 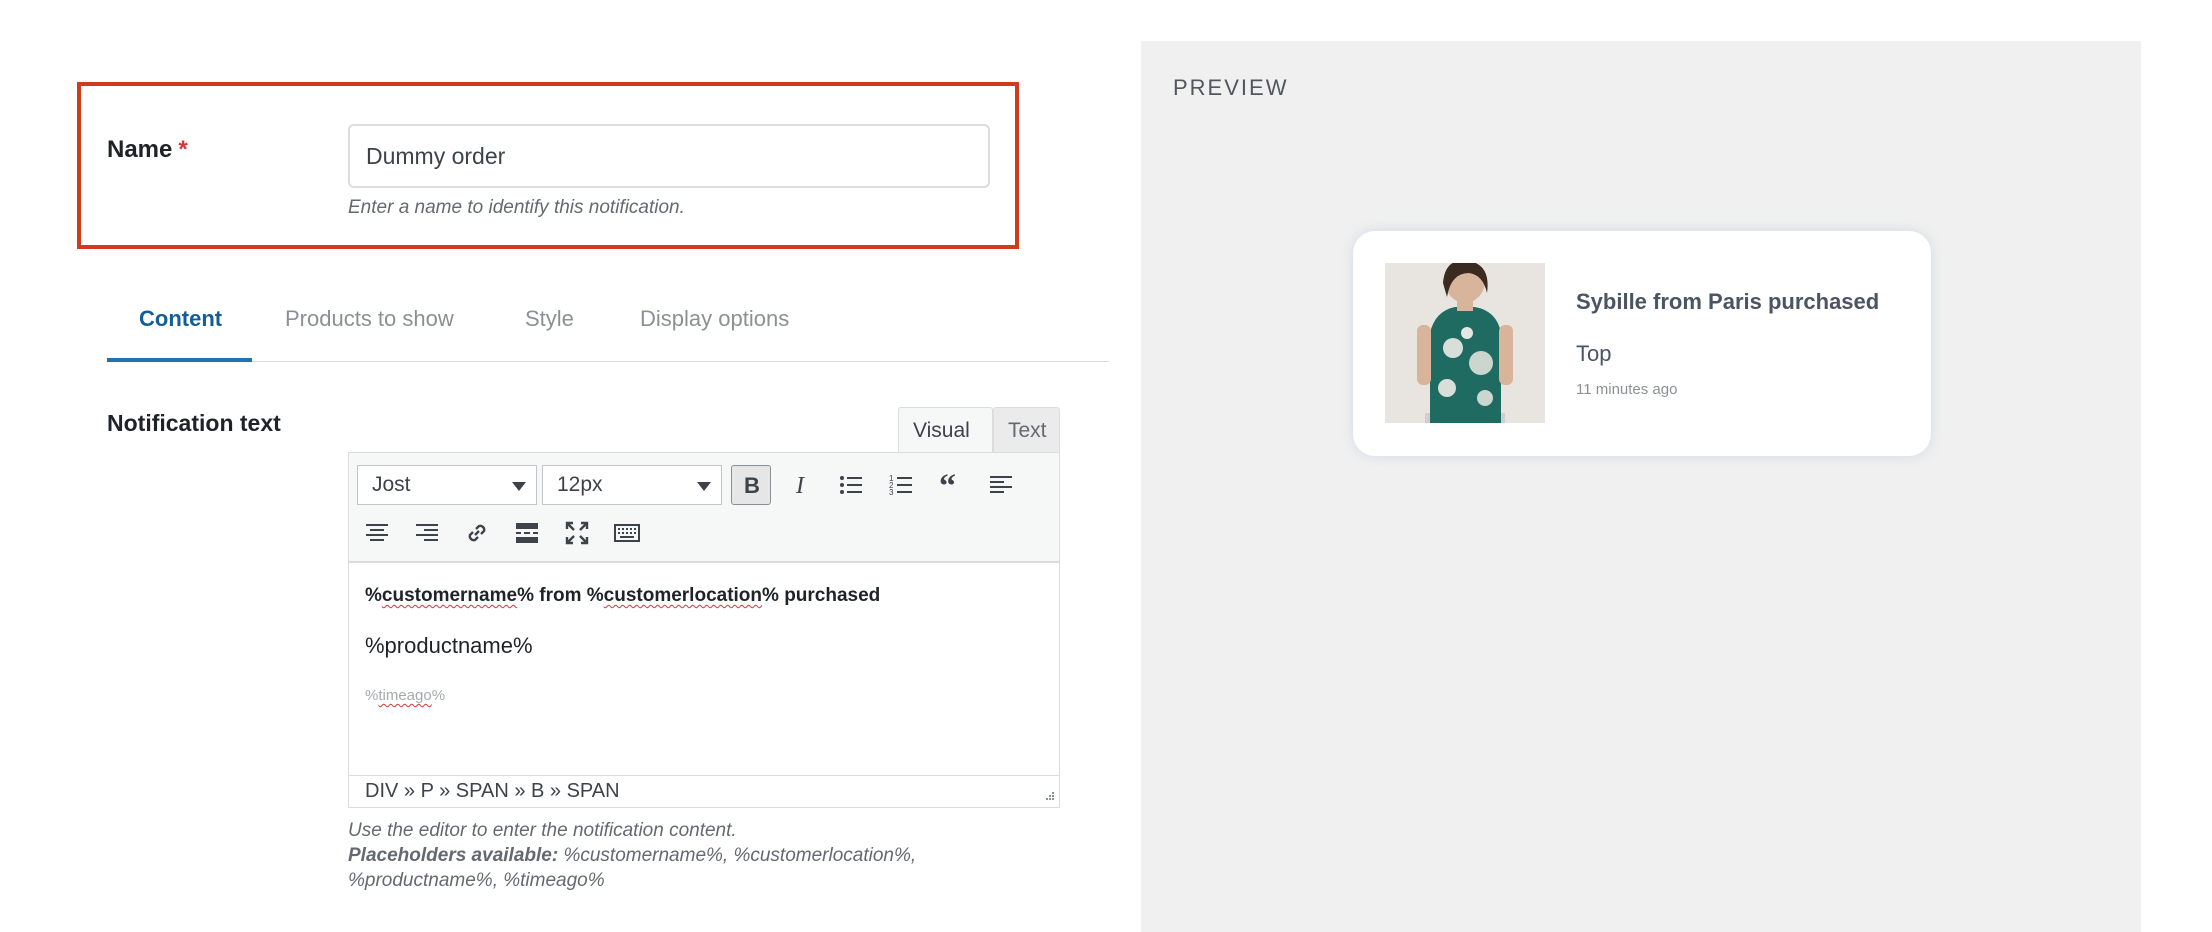 I want to click on bold-button: B, so click(x=751, y=485).